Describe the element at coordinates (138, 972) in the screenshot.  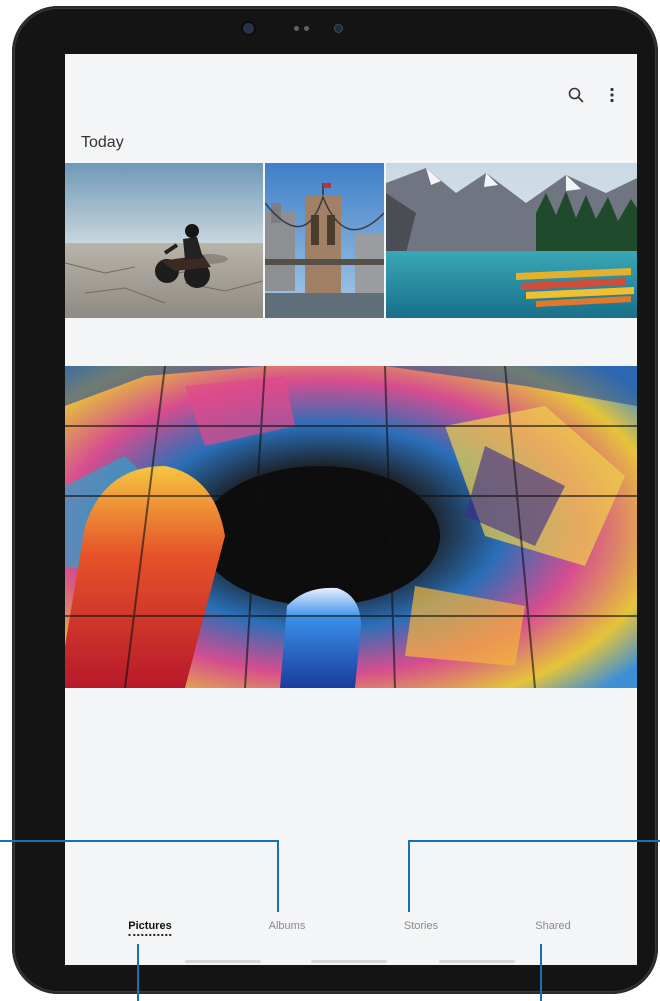
I see `callout-line-pictures` at that location.